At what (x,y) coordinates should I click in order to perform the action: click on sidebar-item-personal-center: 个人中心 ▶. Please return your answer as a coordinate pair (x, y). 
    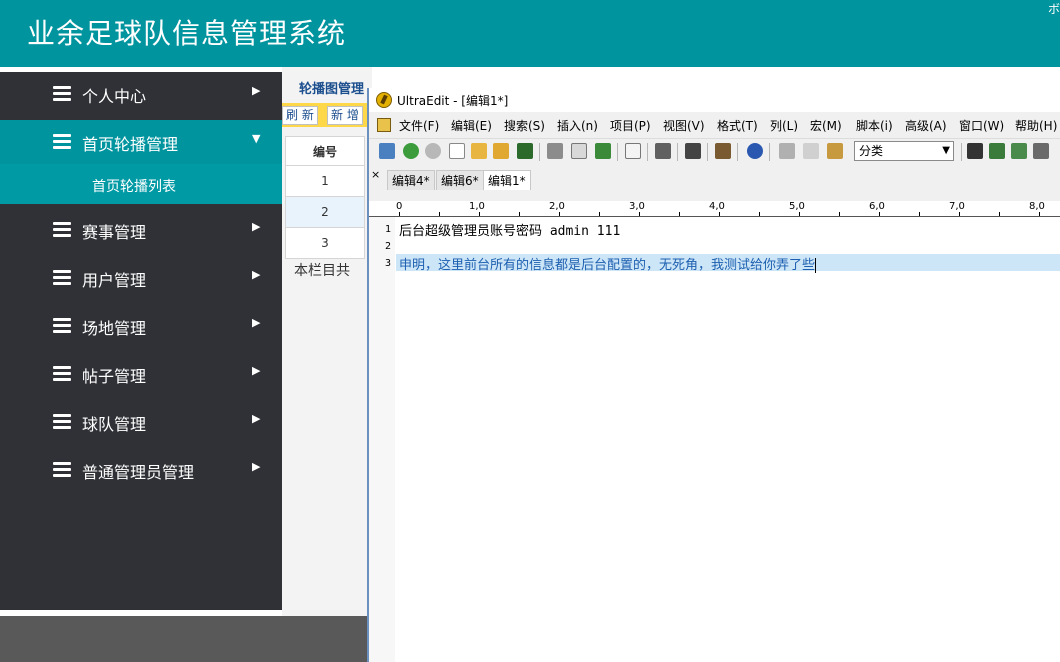
    Looking at the image, I should click on (141, 94).